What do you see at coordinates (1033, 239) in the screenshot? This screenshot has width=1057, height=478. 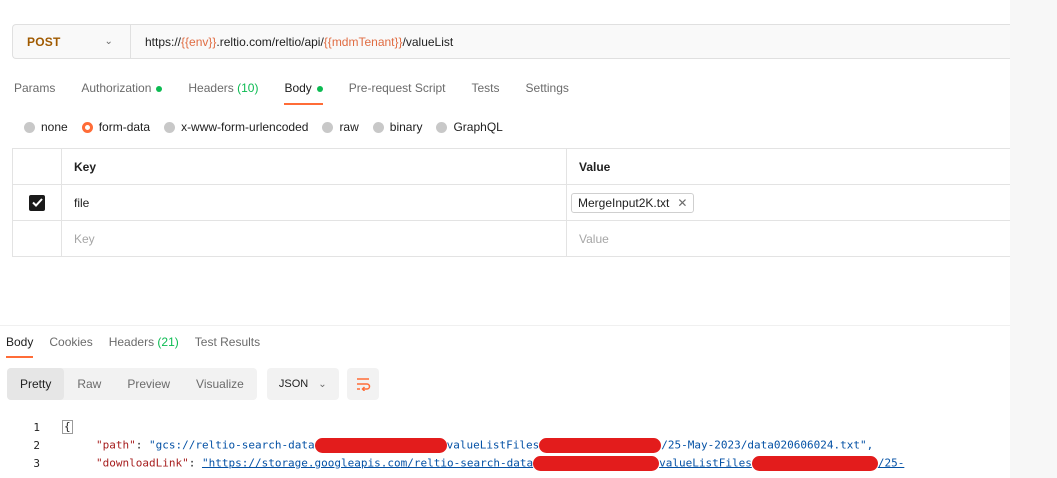 I see `right-gutter` at bounding box center [1033, 239].